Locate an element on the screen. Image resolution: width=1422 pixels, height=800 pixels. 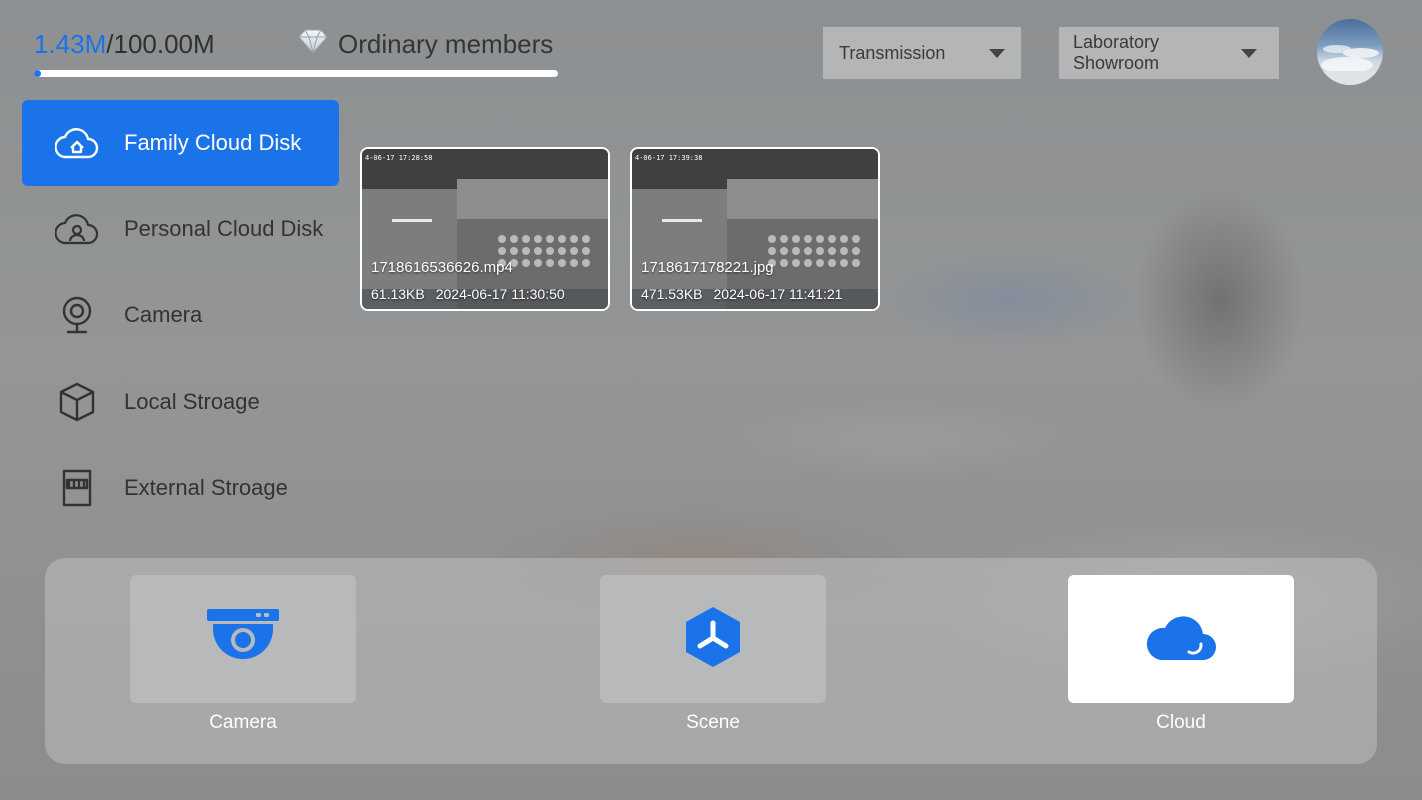
sidebar-item-label: Personal Cloud Disk is located at coordinates (224, 228).